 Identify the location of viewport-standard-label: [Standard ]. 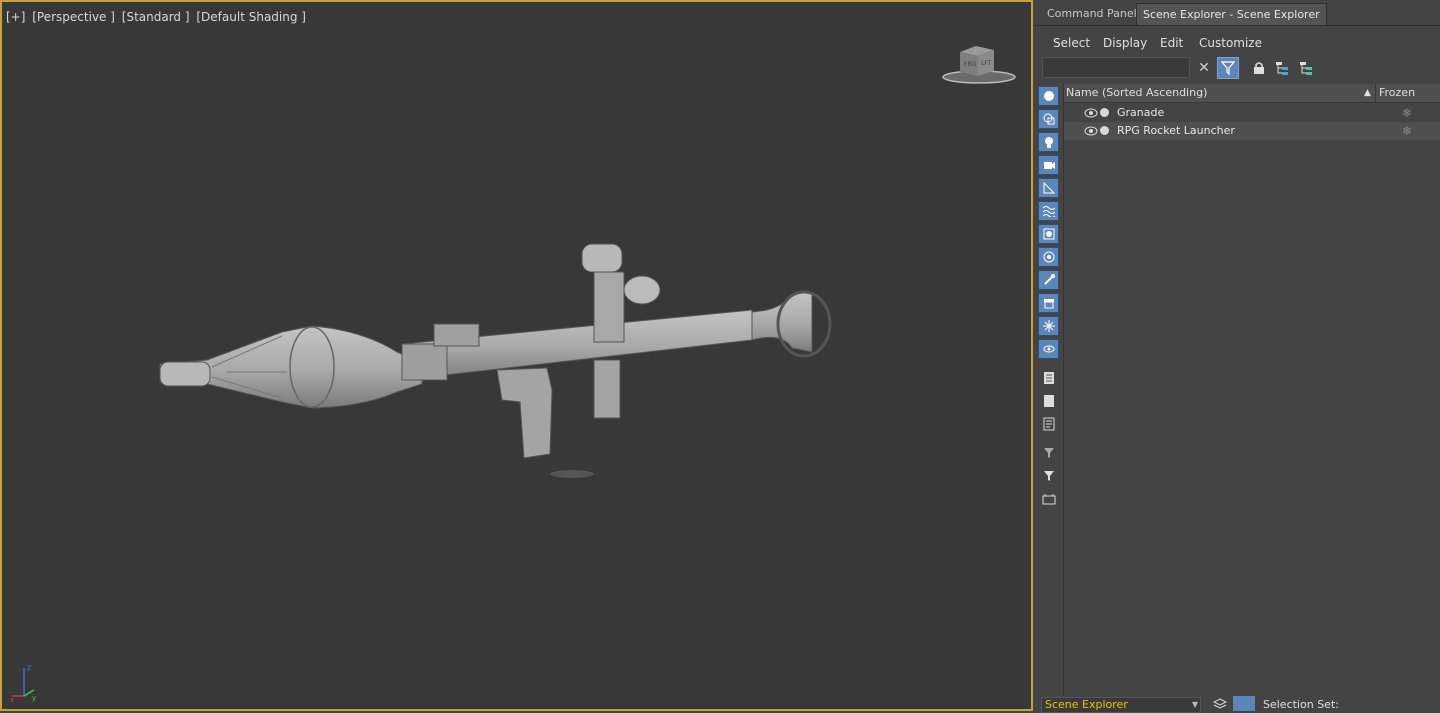
(156, 17).